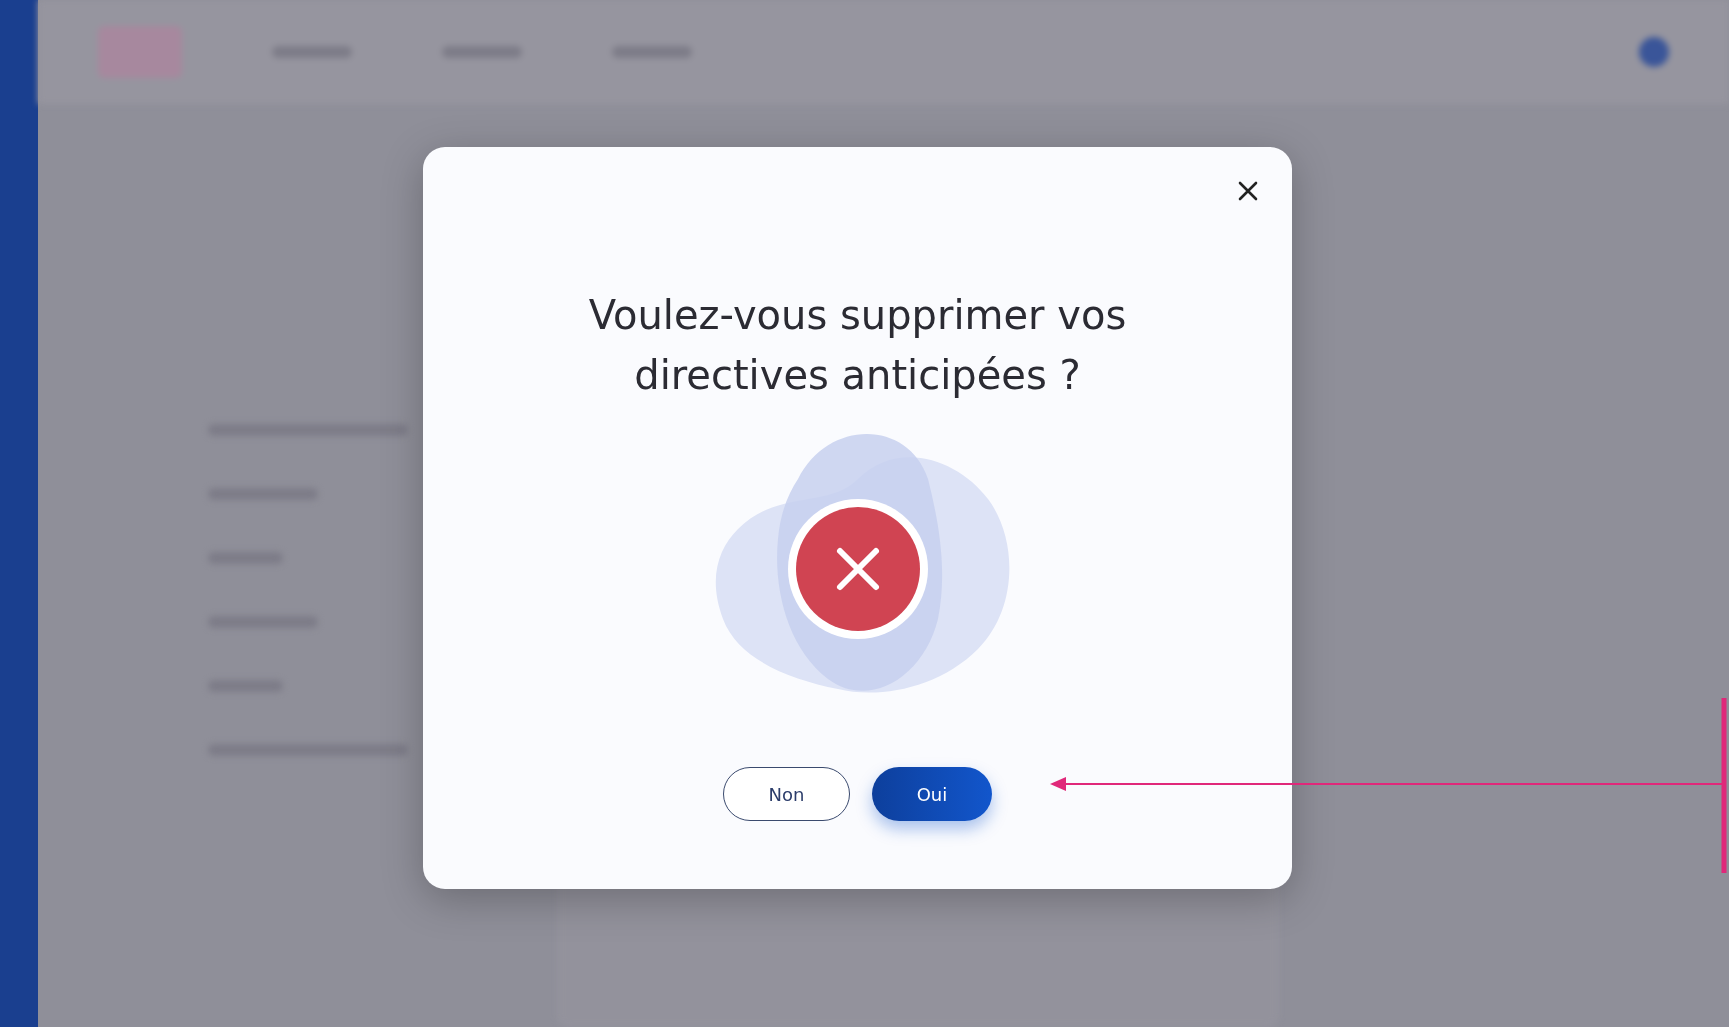 This screenshot has height=1027, width=1729. Describe the element at coordinates (932, 794) in the screenshot. I see `confirm-button: Oui` at that location.